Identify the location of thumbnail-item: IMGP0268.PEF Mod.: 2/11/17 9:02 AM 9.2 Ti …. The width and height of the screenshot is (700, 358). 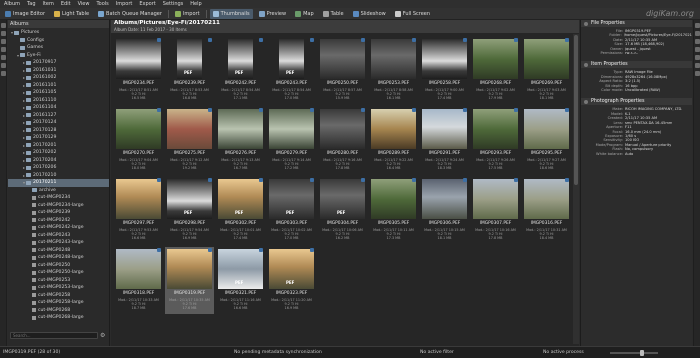
(495, 70).